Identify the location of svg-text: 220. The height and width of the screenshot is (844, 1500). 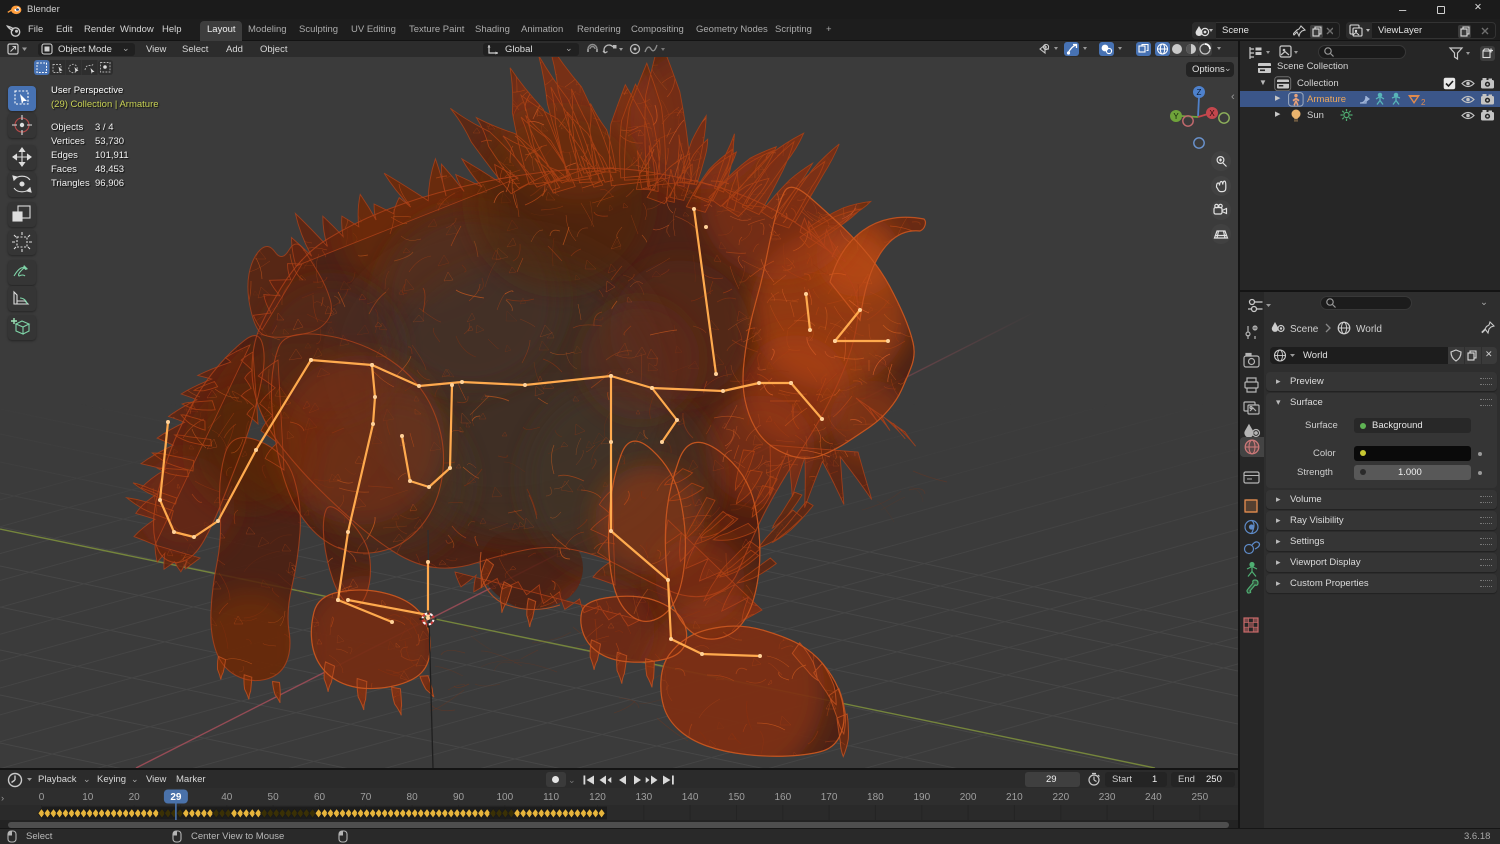
(1060, 797).